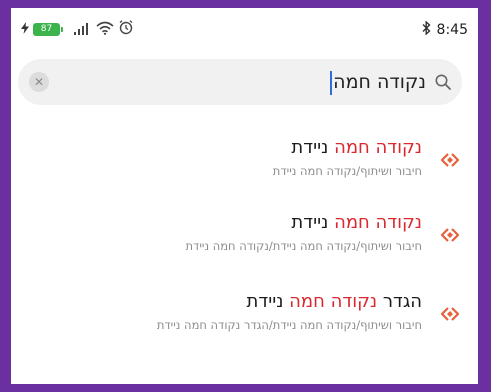  Describe the element at coordinates (261, 82) in the screenshot. I see `search-input: נקודה חמה` at that location.